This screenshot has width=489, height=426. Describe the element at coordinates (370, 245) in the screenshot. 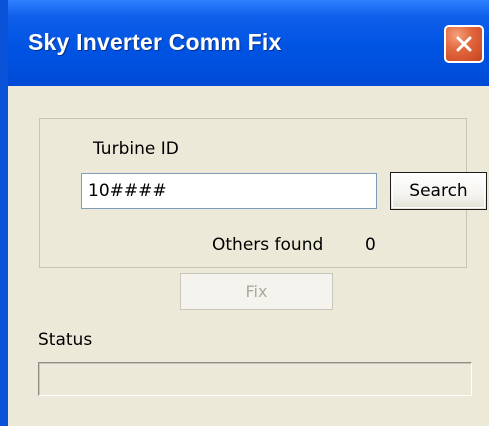

I see `others-found-count: 0` at that location.